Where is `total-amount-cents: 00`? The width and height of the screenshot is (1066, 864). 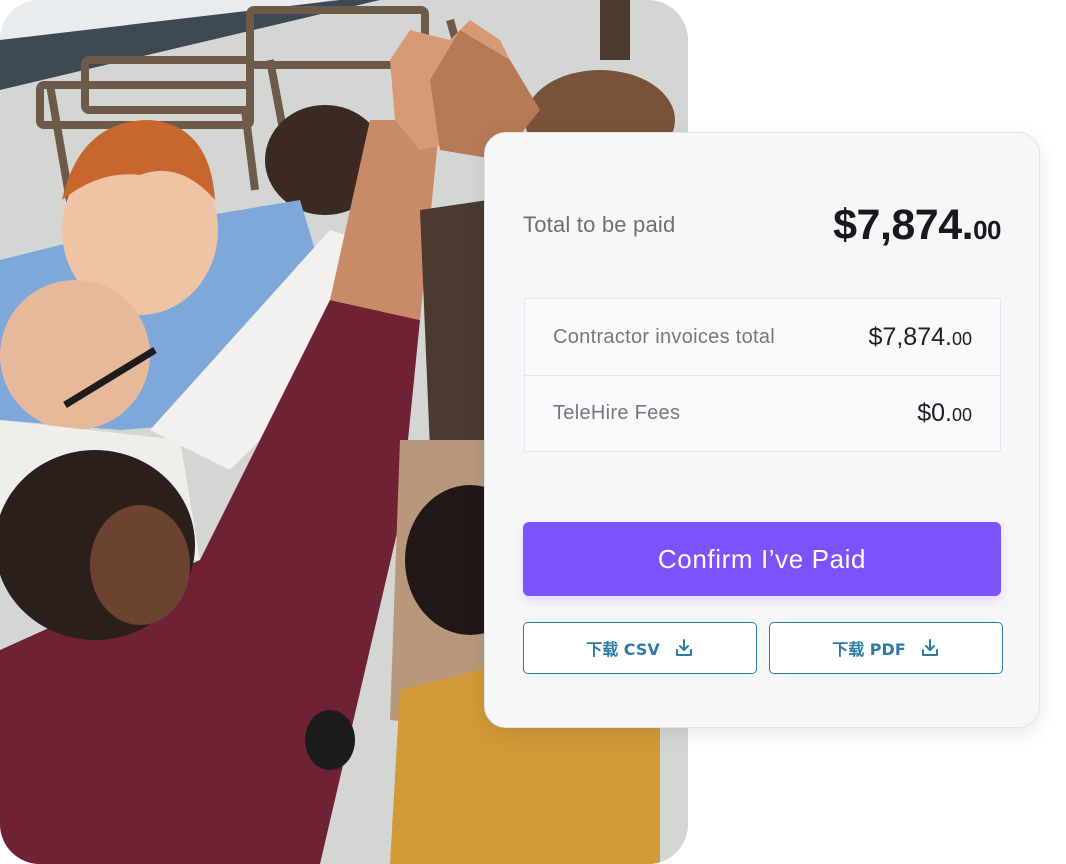 total-amount-cents: 00 is located at coordinates (987, 229).